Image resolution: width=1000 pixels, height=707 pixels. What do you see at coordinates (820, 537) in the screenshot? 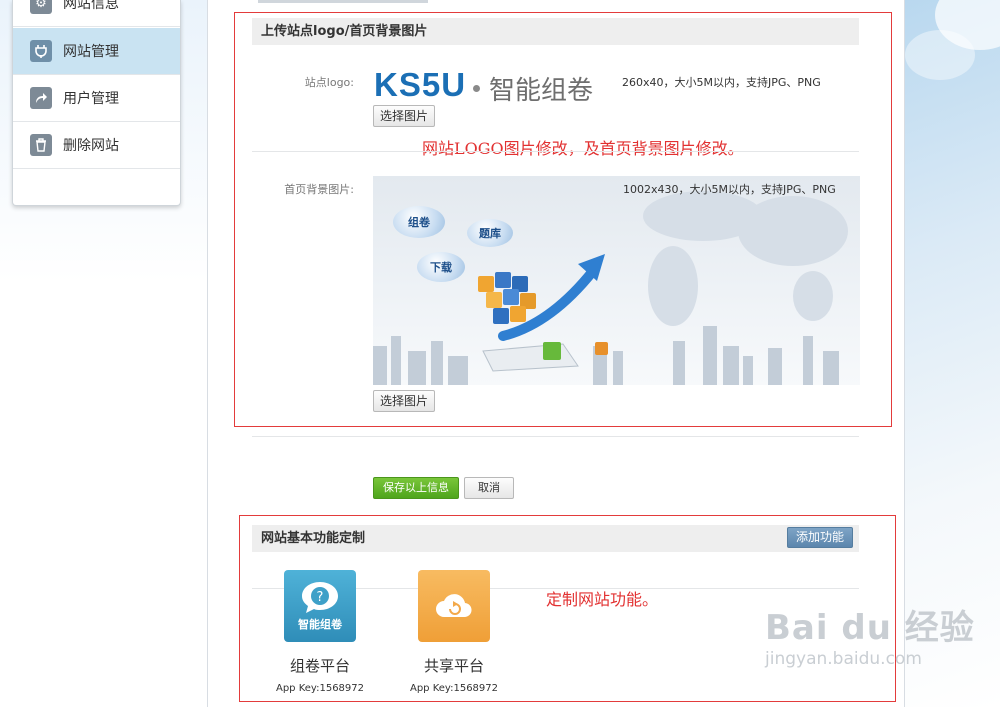
I see `add-feature-button: 添加功能` at bounding box center [820, 537].